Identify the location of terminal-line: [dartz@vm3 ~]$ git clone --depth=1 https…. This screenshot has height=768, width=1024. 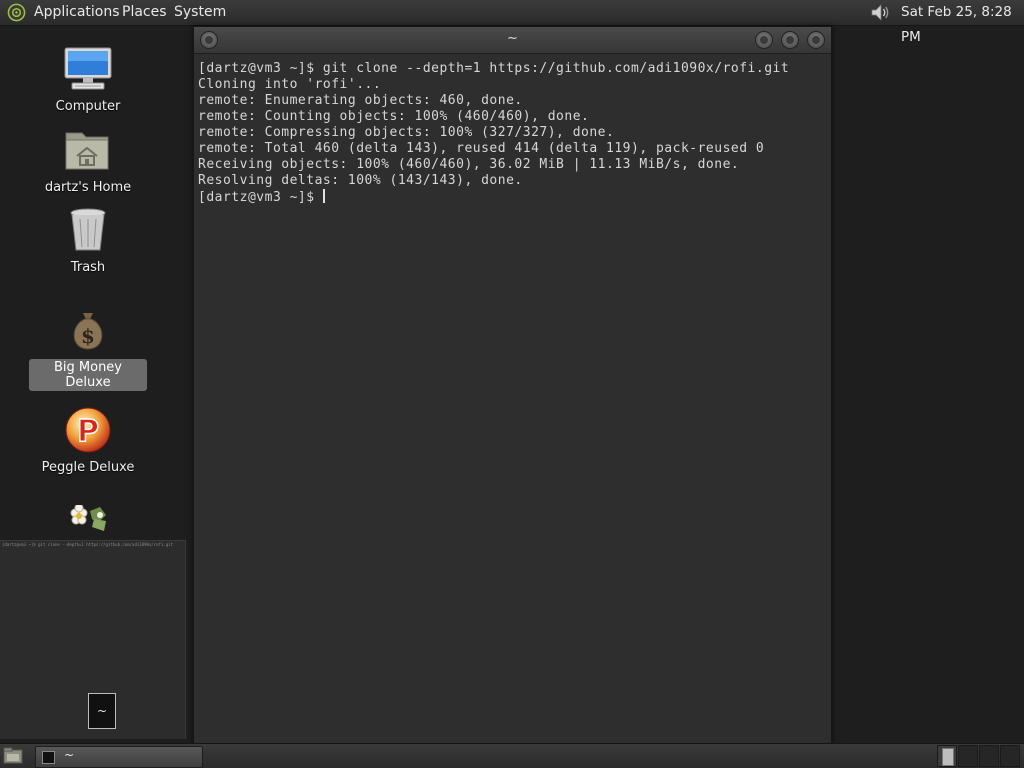
(494, 68).